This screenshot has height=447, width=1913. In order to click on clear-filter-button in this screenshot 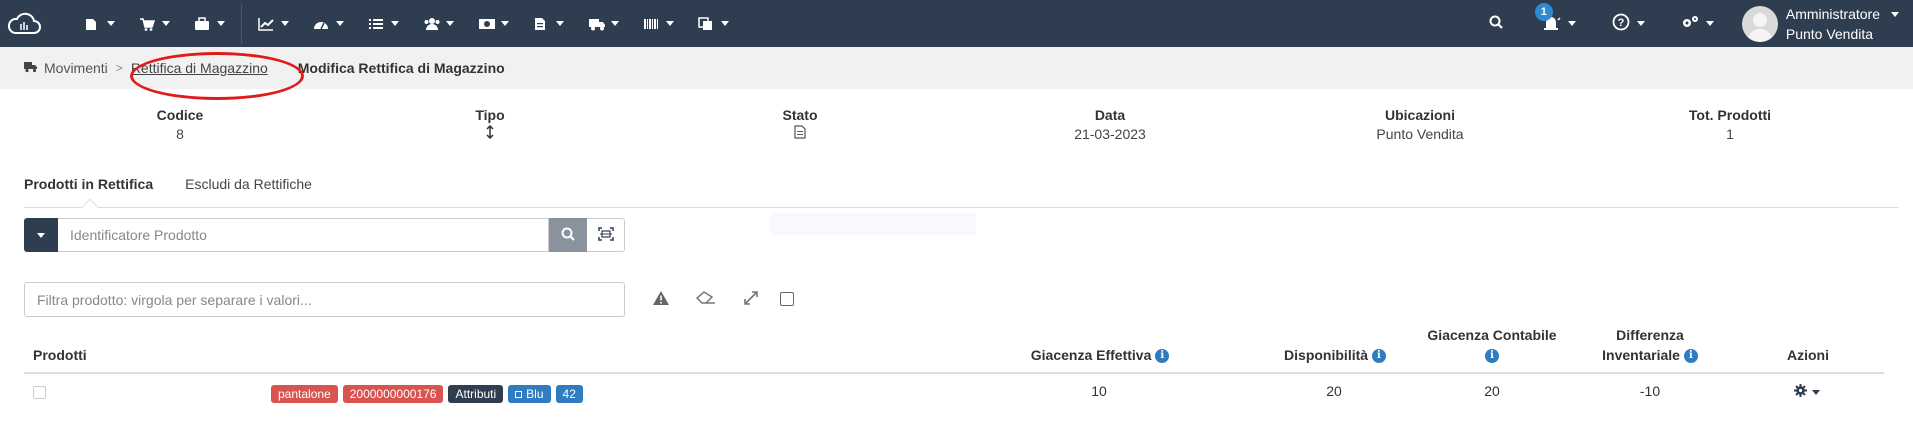, I will do `click(706, 299)`.